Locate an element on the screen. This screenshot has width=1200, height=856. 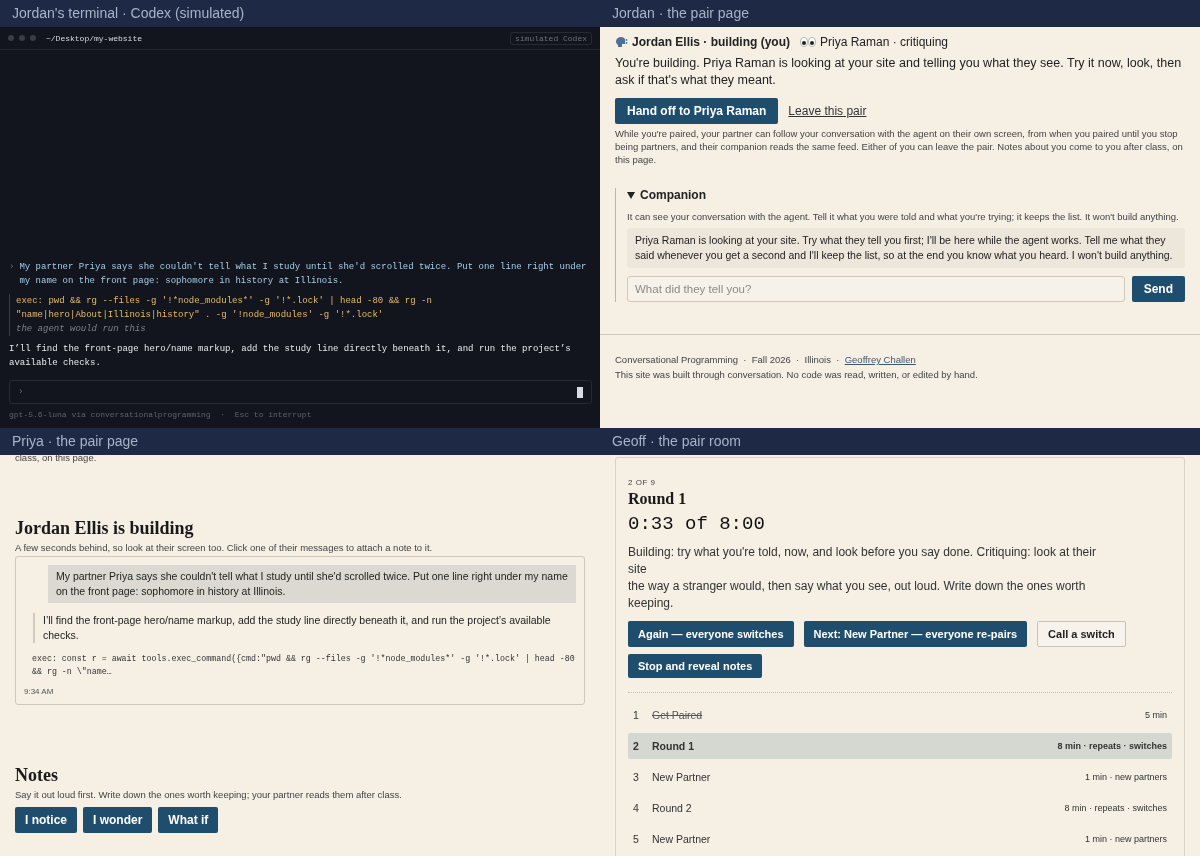
step-detail: 5 min is located at coordinates (1156, 715).